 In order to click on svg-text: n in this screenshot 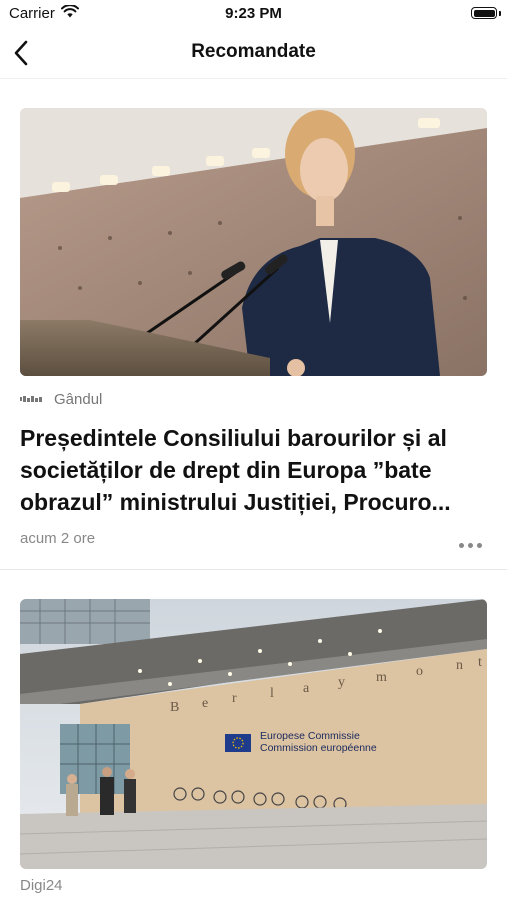, I will do `click(459, 665)`.